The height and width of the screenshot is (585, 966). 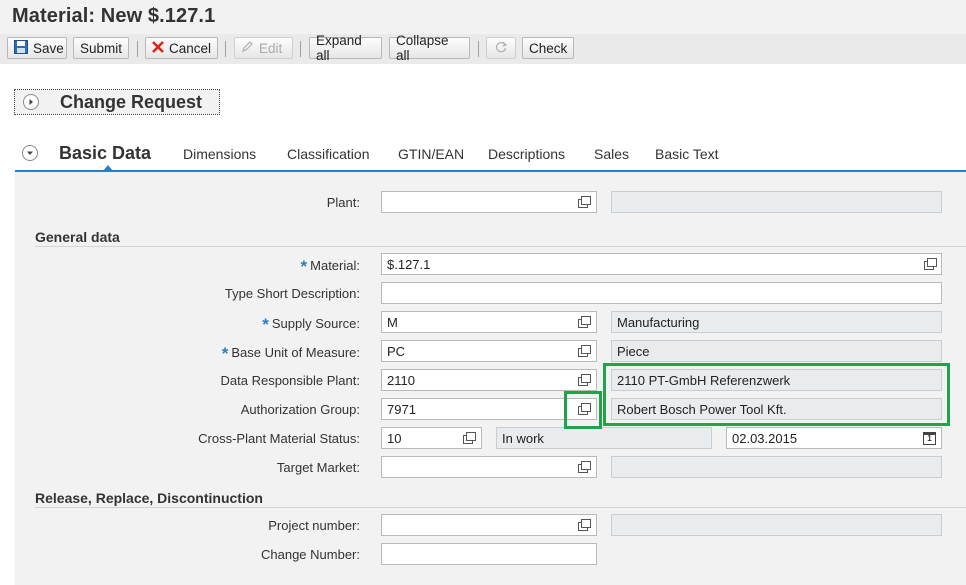 What do you see at coordinates (311, 324) in the screenshot?
I see `supply-source-label: * Supply Source:` at bounding box center [311, 324].